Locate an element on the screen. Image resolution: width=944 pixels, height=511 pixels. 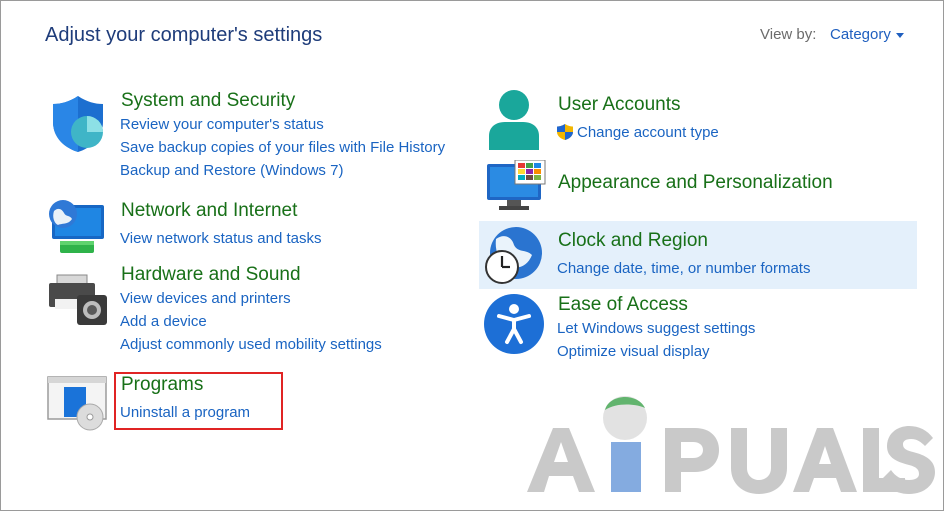
network-globe-icon is located at coordinates (77, 226).